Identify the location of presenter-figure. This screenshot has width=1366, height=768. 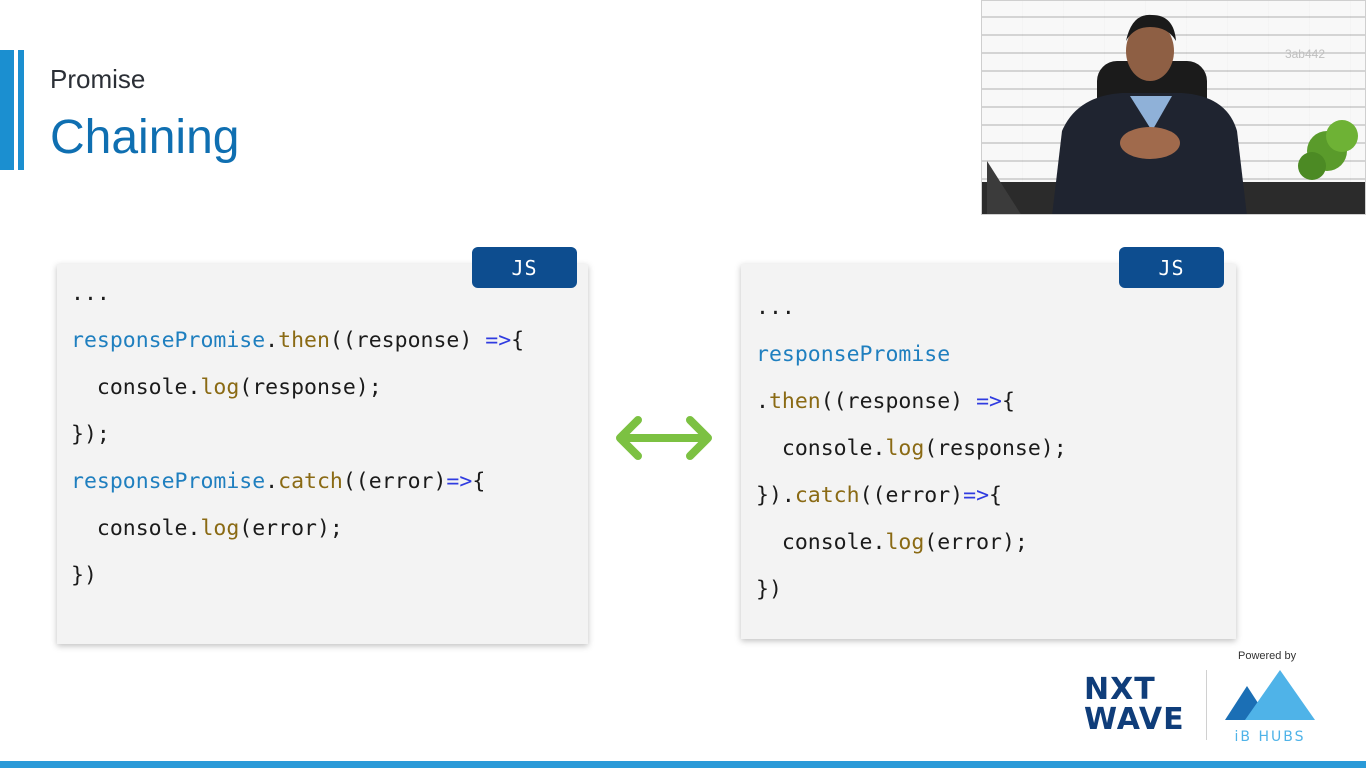
(1172, 114).